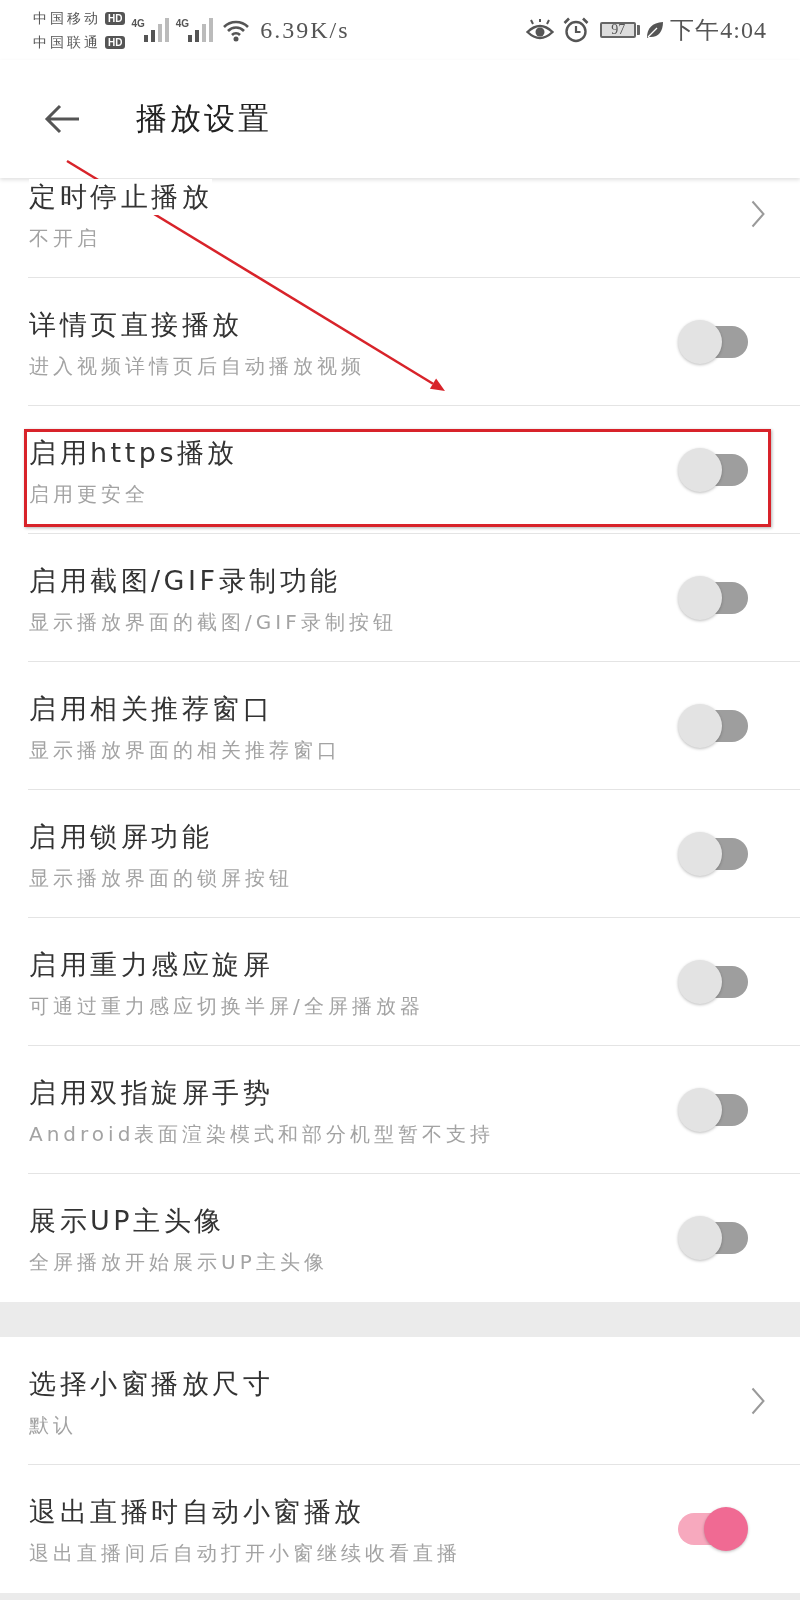 The image size is (800, 1600). I want to click on setting-description: 进入视频详情页后自动播放视频, so click(197, 366).